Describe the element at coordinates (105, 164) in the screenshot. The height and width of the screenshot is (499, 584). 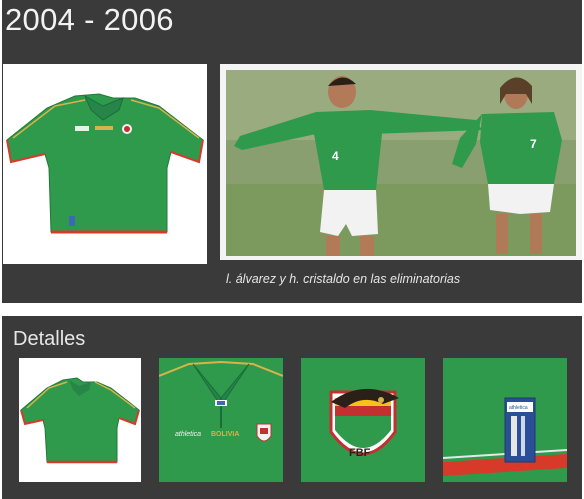
I see `shirt-front-image` at that location.